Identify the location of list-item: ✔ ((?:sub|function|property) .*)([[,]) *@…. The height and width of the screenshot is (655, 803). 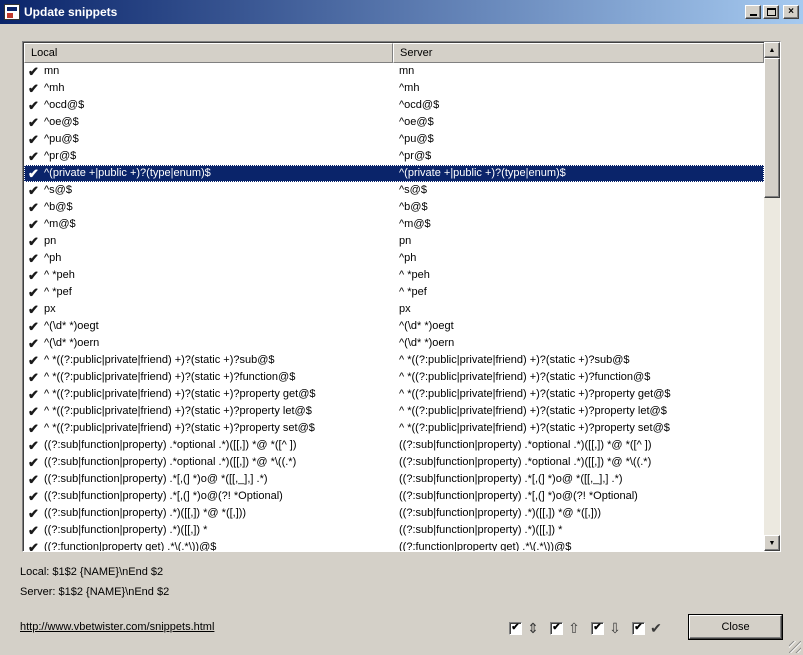
(394, 513).